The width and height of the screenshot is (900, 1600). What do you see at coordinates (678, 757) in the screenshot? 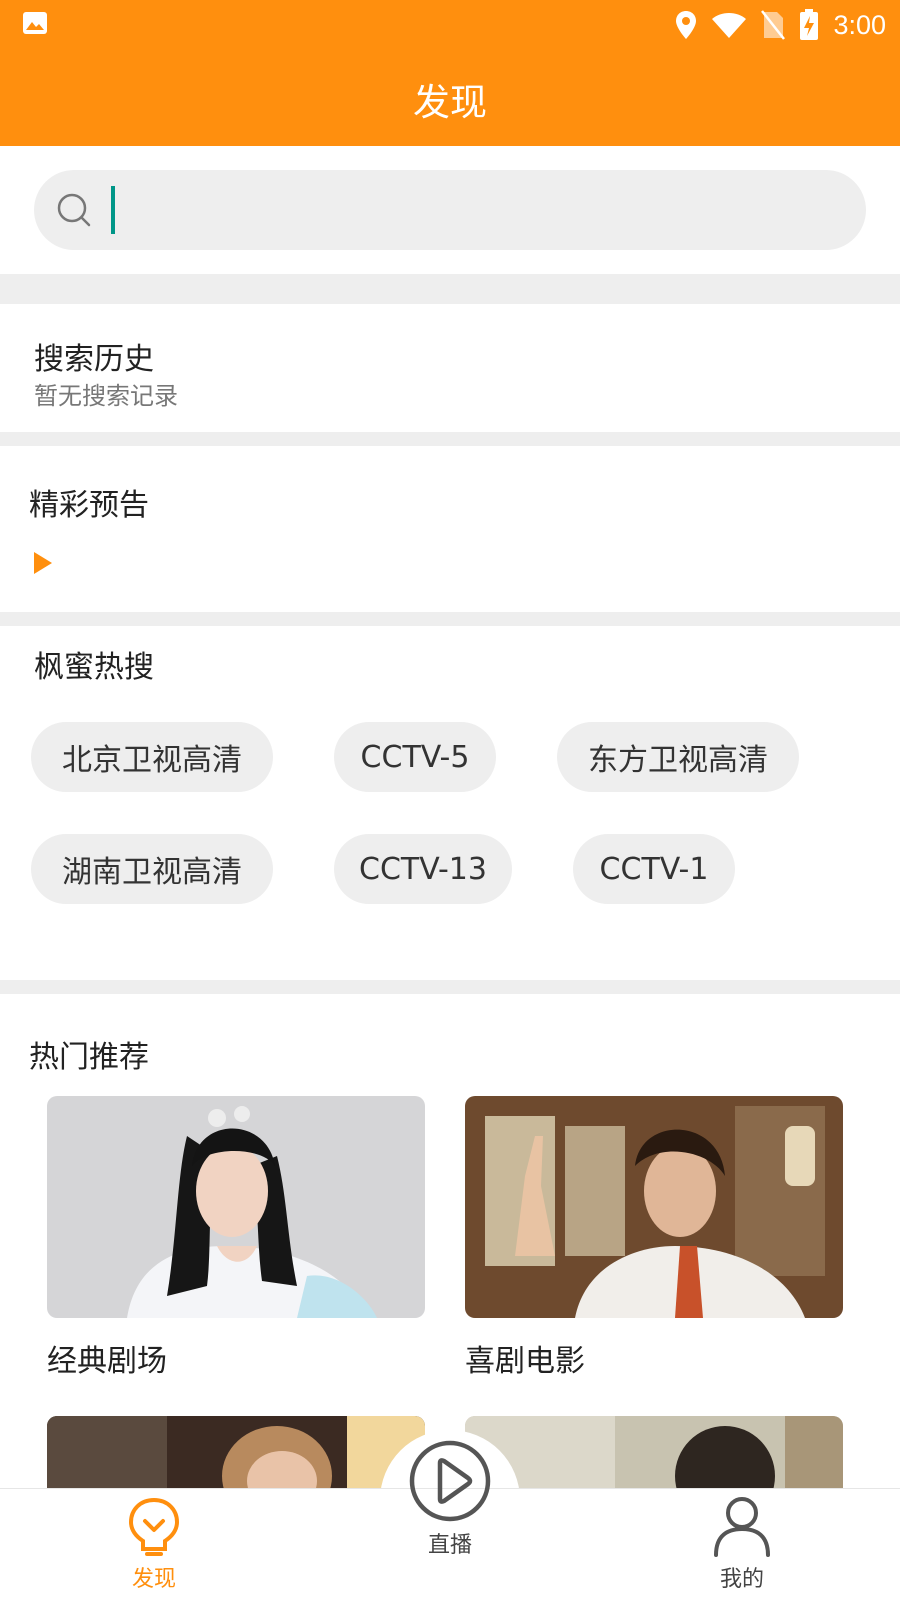
I see `hot-search-tag: 东方卫视高清` at bounding box center [678, 757].